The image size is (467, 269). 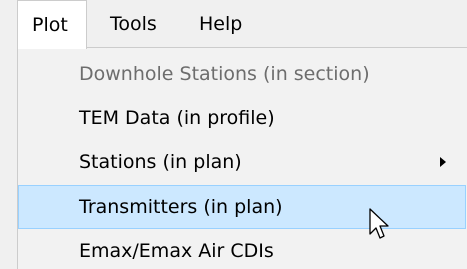 I want to click on menu-item-label: Stations (in plan), so click(x=160, y=162).